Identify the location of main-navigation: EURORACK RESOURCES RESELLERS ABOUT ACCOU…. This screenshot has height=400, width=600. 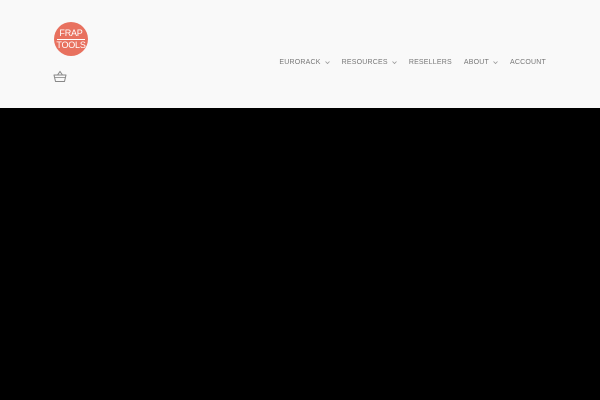
(412, 62).